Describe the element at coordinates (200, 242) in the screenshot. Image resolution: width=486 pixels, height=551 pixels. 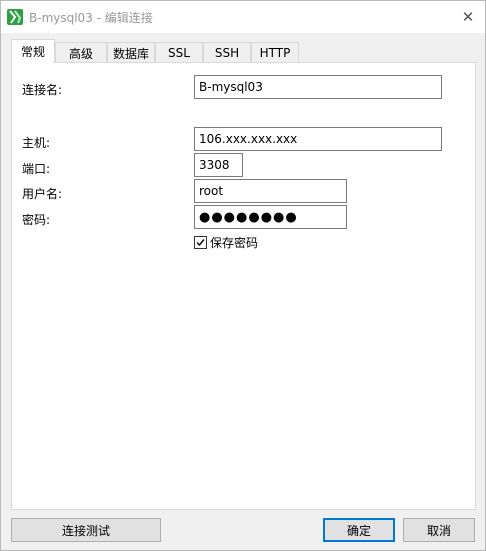
I see `checkbox-checked-icon` at that location.